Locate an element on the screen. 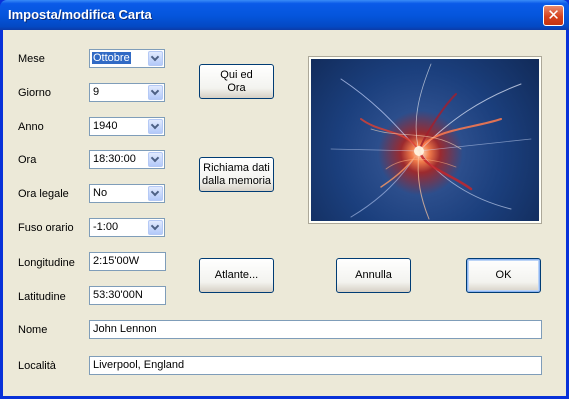 The image size is (569, 399). time-label: Ora is located at coordinates (27, 160).